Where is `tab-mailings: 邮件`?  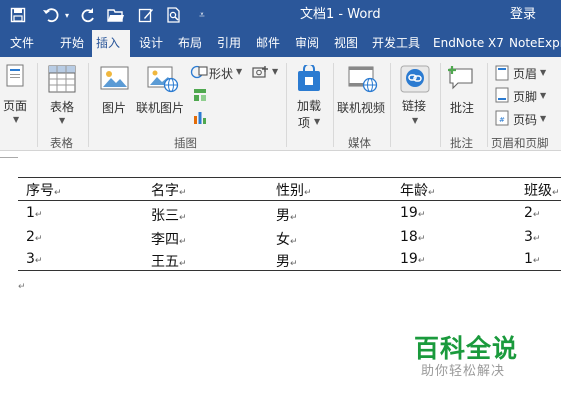
tab-mailings: 邮件 is located at coordinates (268, 43).